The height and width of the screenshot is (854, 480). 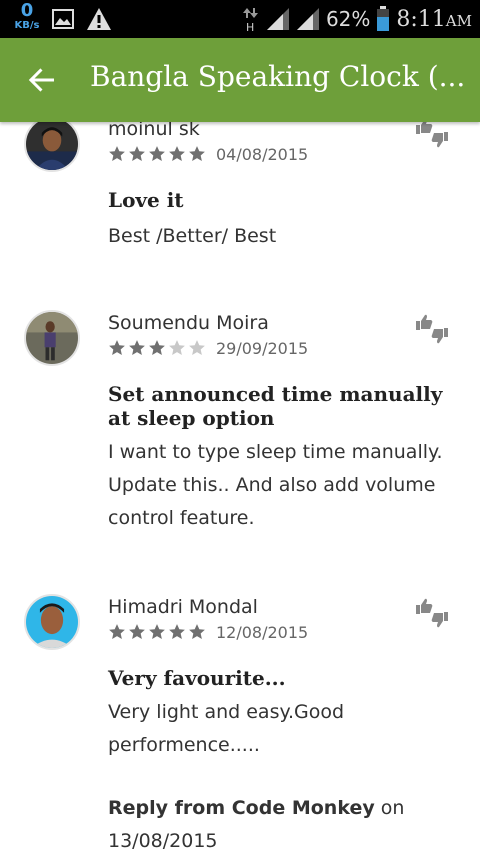 I want to click on rating-row: 04/08/2015, so click(x=208, y=154).